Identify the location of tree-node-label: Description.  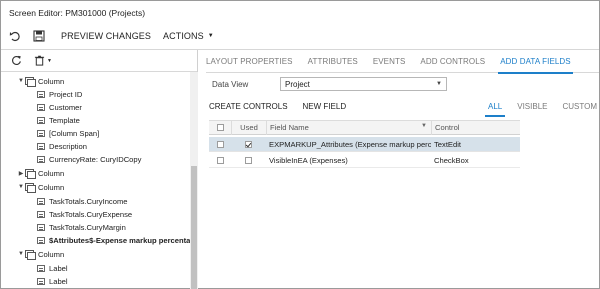
(68, 146).